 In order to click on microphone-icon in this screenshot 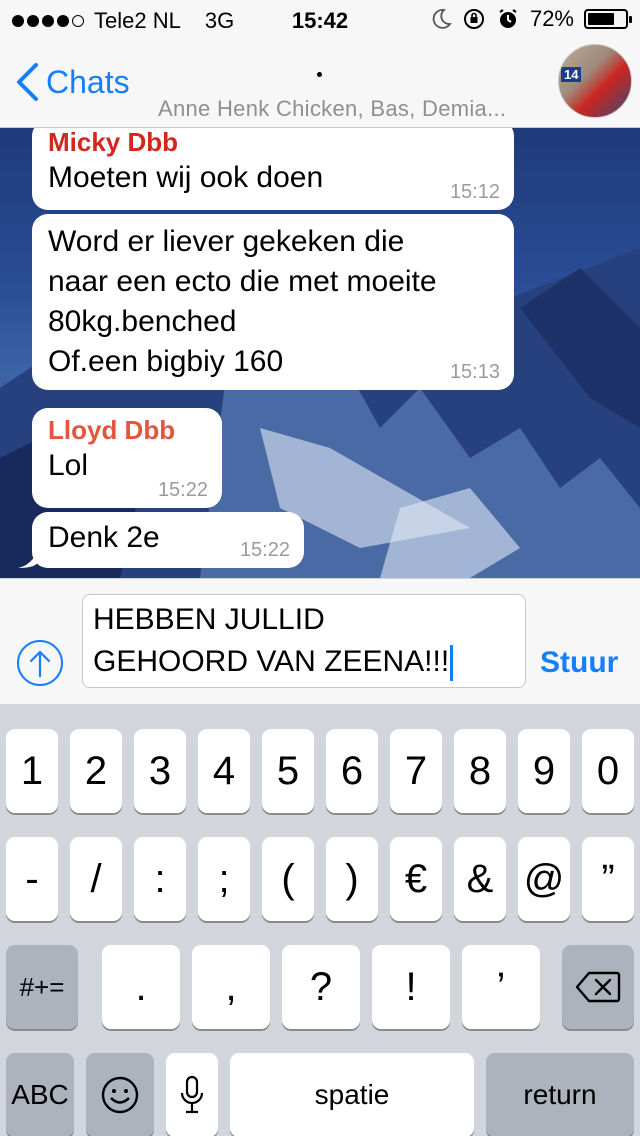, I will do `click(192, 1094)`.